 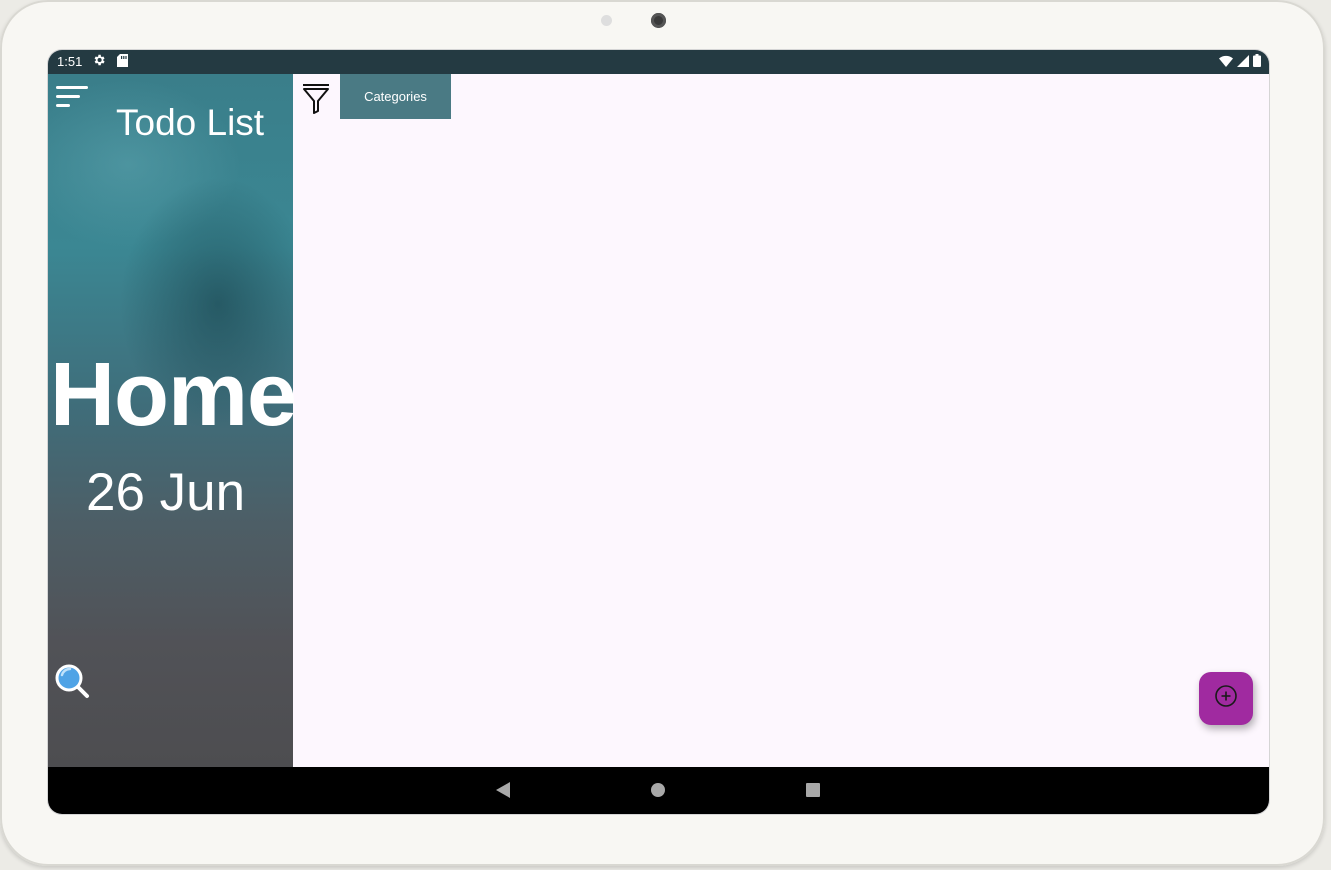 I want to click on status-right-icons, so click(x=1240, y=62).